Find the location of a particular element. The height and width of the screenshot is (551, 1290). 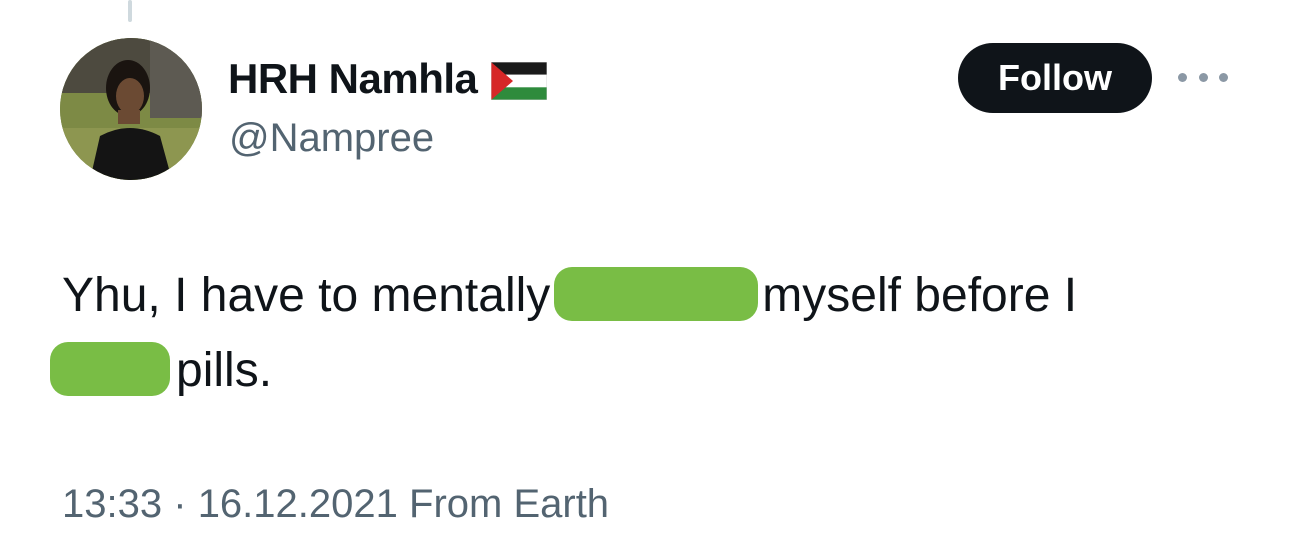

more-options-icon is located at coordinates (1203, 77).